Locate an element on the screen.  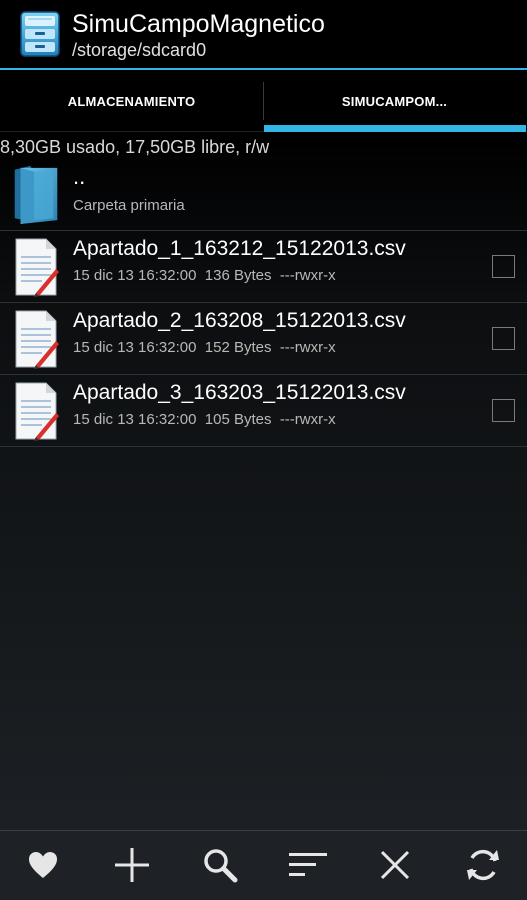
folder-icon is located at coordinates (36, 194).